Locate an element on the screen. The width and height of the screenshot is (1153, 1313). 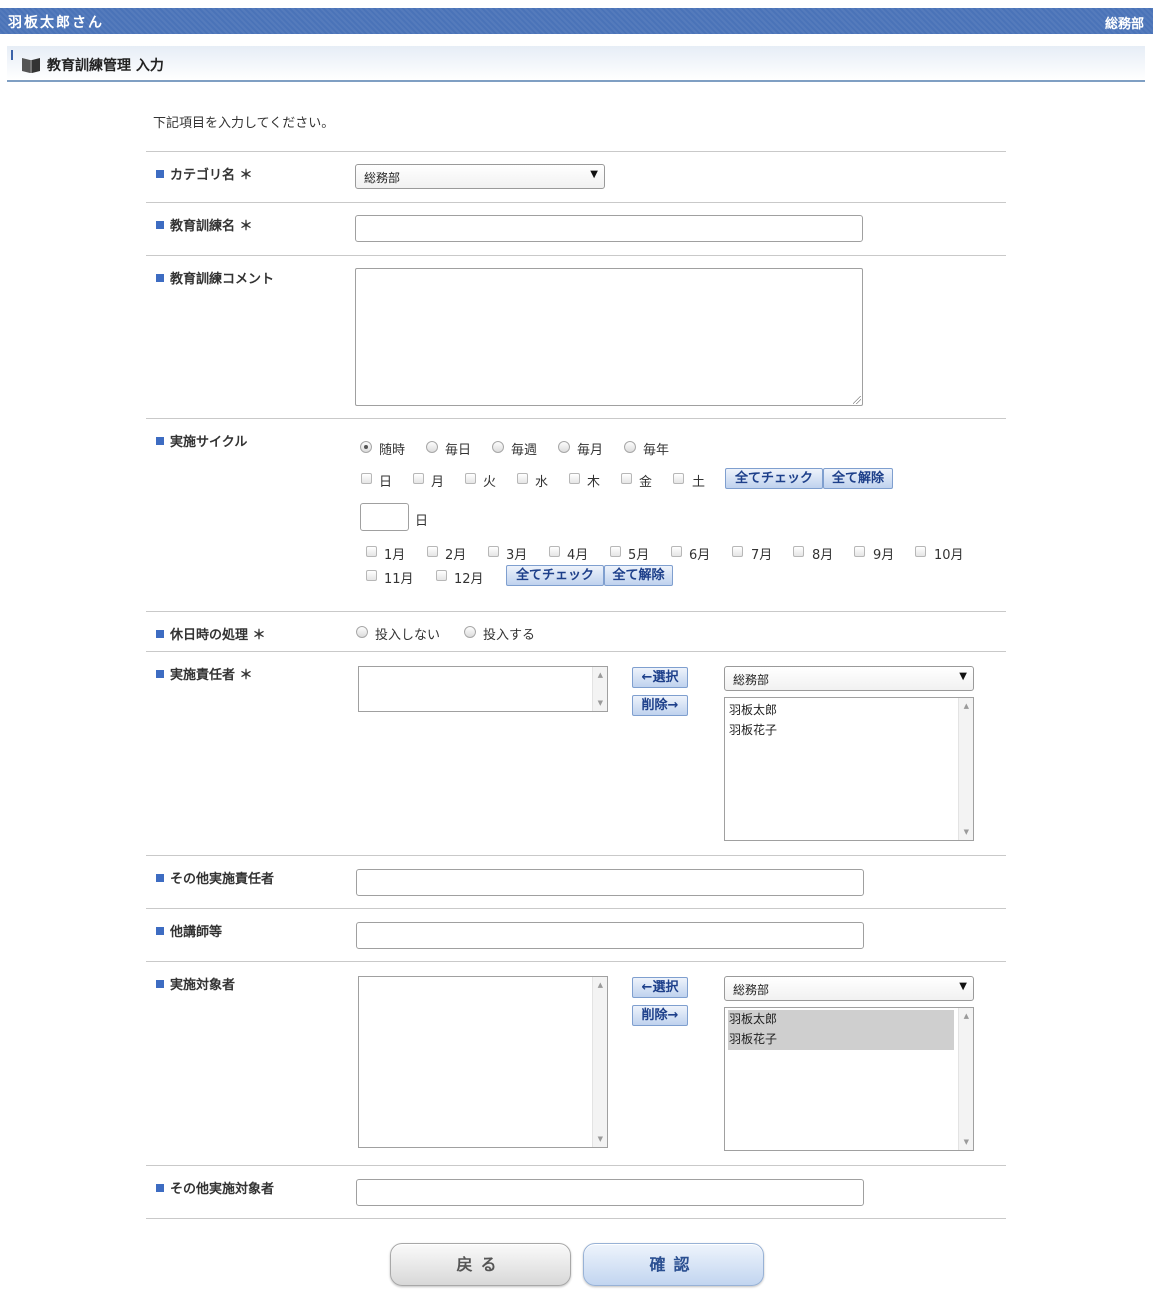
responsible-select-button: ←選択 is located at coordinates (660, 677).